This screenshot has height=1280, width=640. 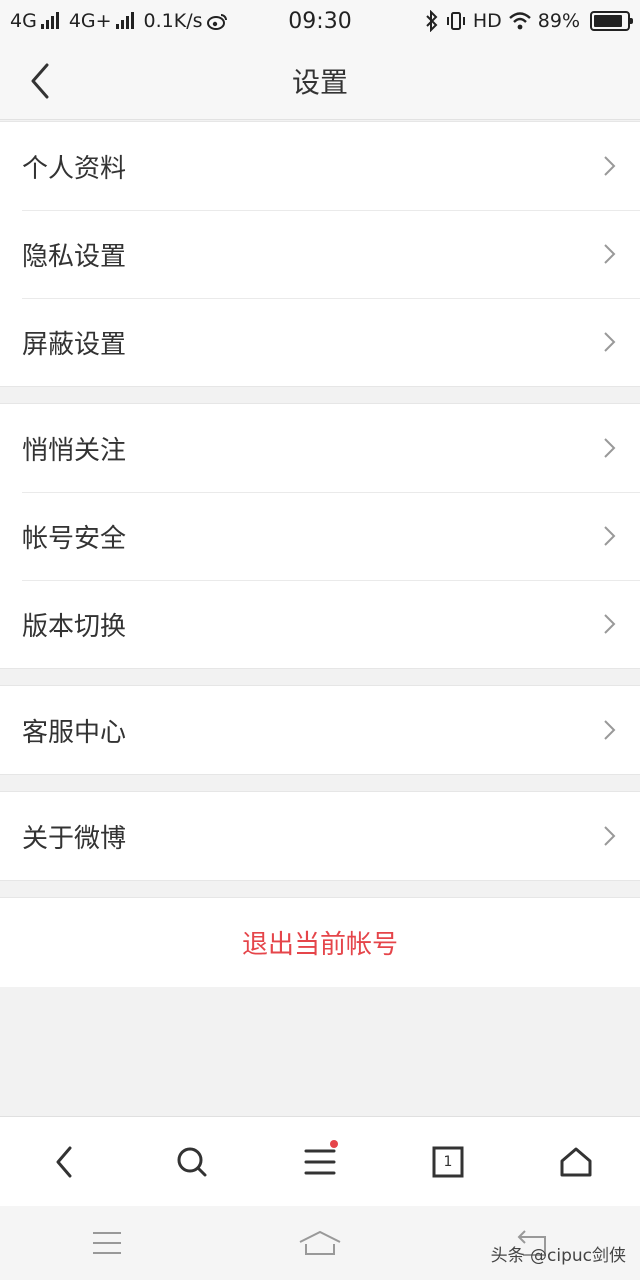 I want to click on settings-item-label: 屏蔽设置, so click(x=74, y=344).